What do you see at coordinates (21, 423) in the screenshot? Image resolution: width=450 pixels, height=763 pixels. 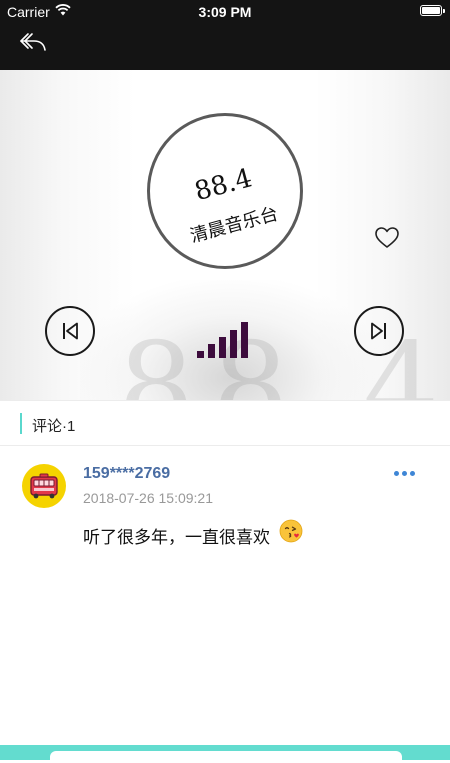 I see `header-accent-bar` at bounding box center [21, 423].